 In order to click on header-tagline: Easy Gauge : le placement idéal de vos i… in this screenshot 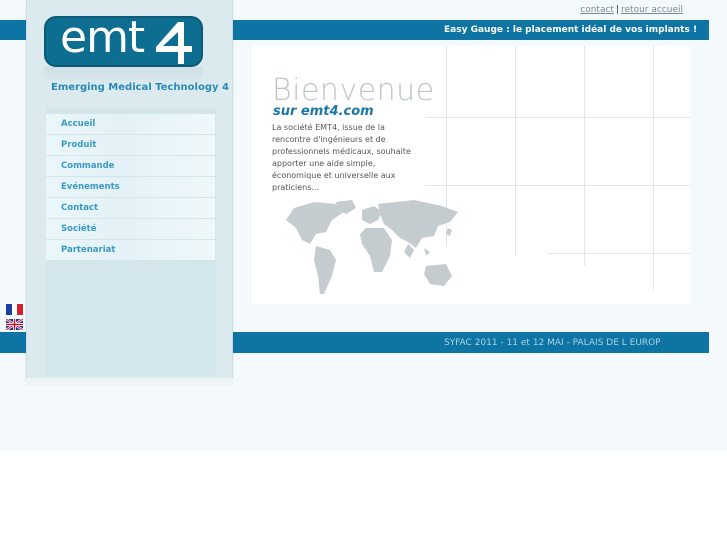, I will do `click(571, 30)`.